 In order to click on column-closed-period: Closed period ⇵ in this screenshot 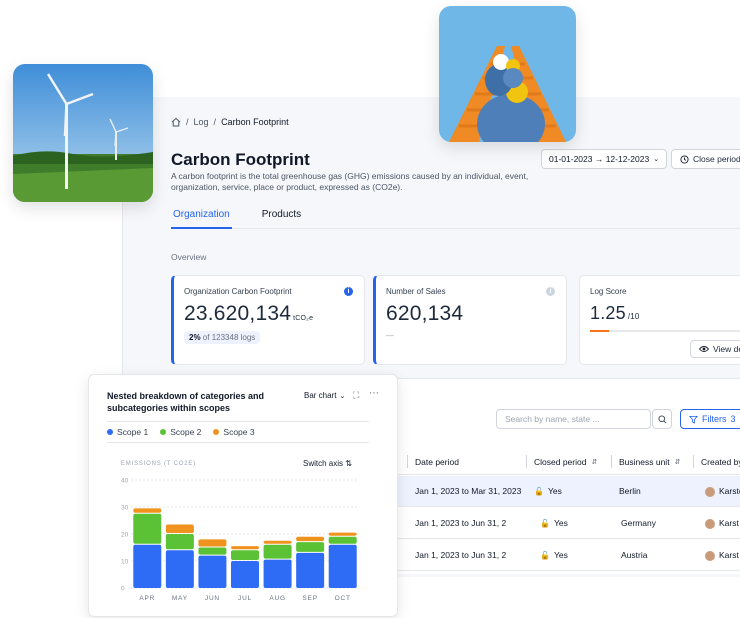, I will do `click(561, 461)`.